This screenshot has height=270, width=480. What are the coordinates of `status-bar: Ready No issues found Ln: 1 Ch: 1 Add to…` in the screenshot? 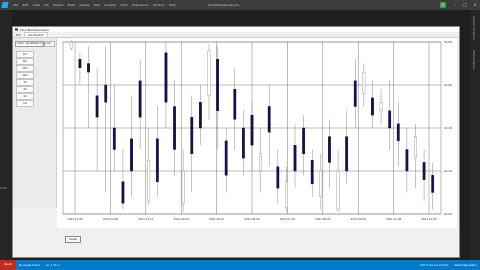 It's located at (240, 265).